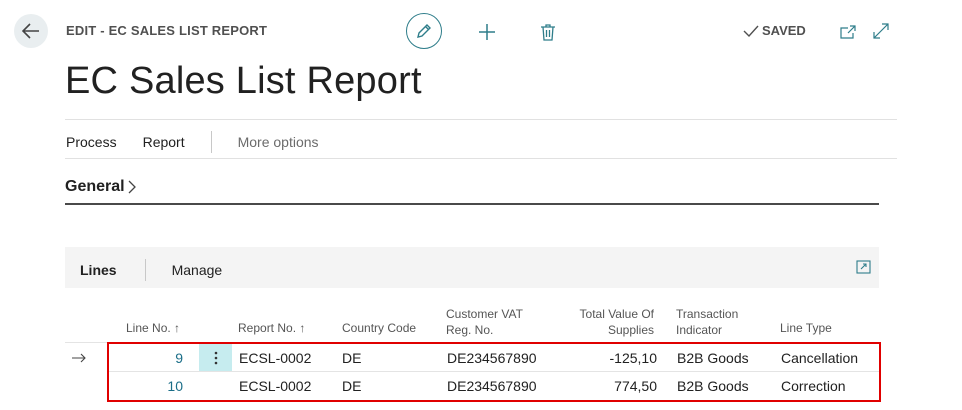 The width and height of the screenshot is (962, 410). I want to click on tab-lines: Lines, so click(98, 270).